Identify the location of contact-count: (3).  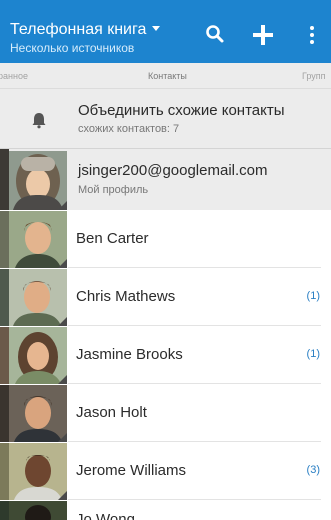
(313, 470).